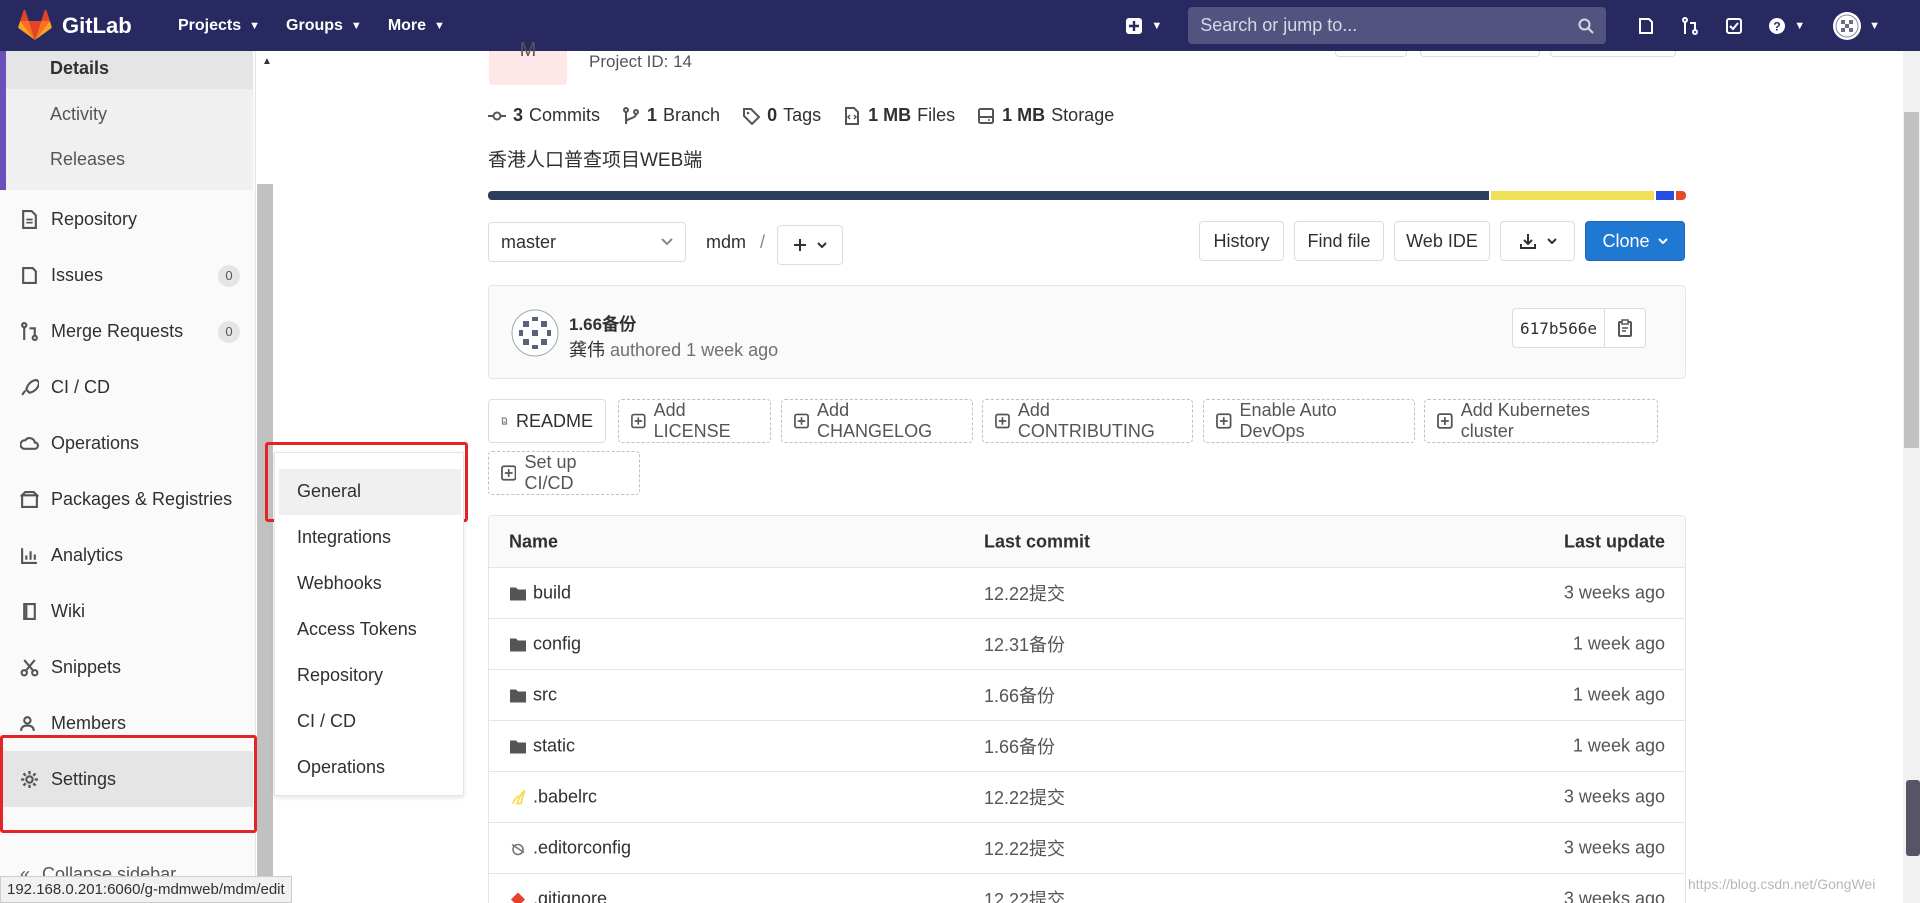 This screenshot has height=903, width=1920. I want to click on add-license-button: Add LICENSE, so click(694, 421).